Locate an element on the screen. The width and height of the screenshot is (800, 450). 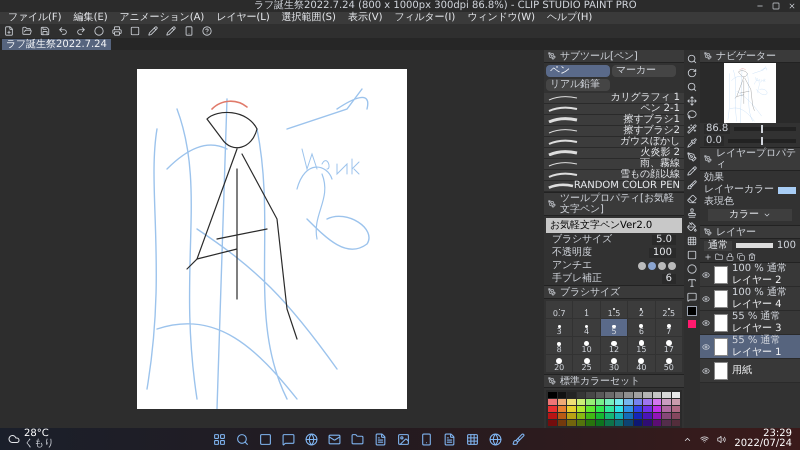
layer-row: 用紙 is located at coordinates (750, 371).